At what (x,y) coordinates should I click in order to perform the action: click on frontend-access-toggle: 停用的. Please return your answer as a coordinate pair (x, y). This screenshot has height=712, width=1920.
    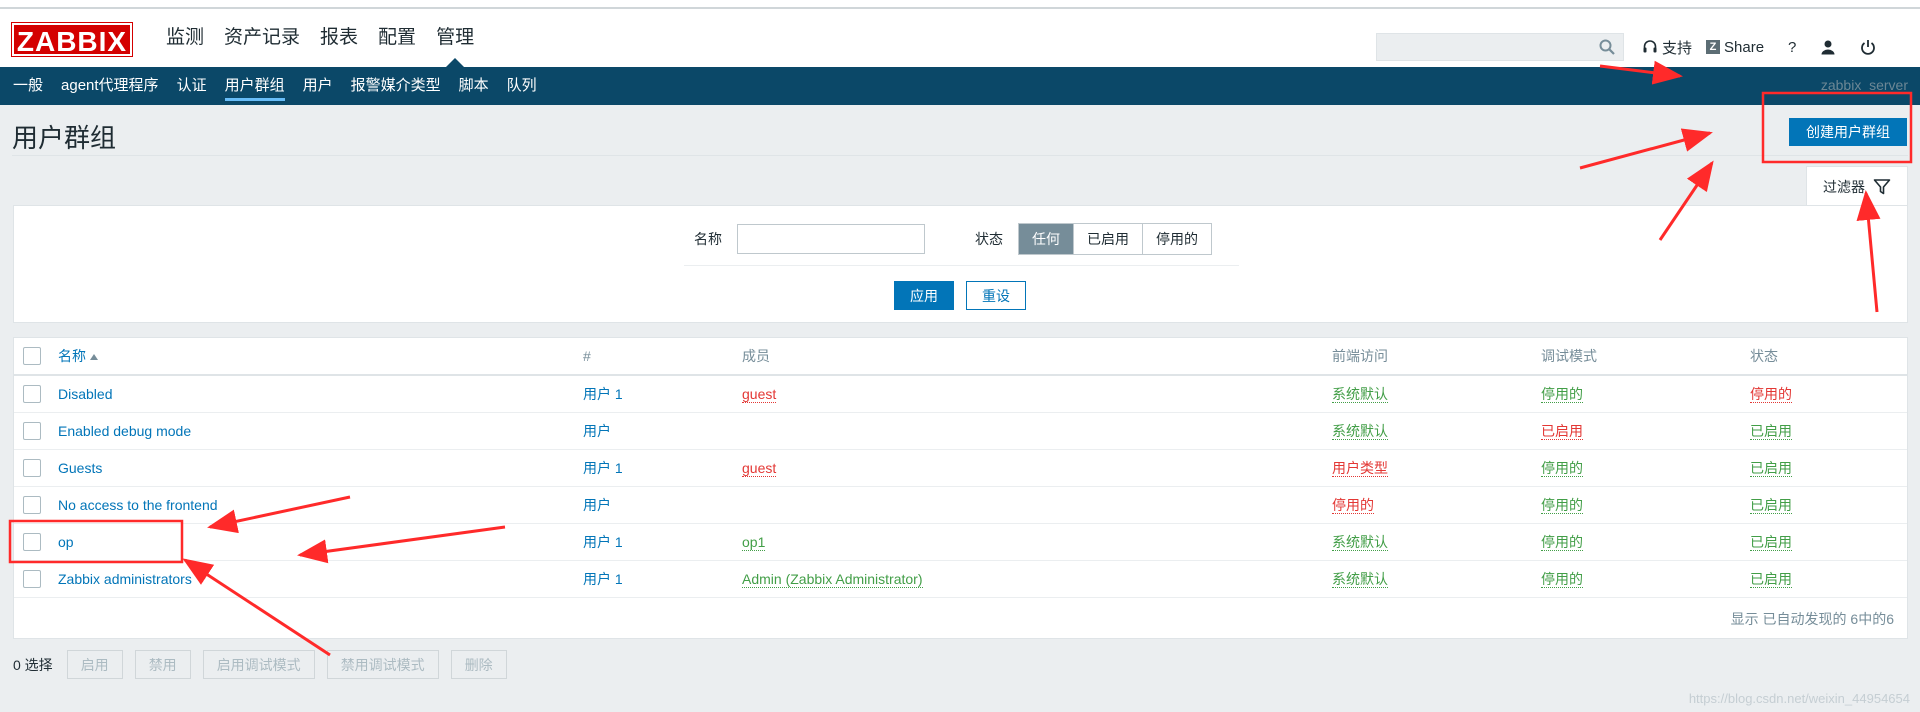
    Looking at the image, I should click on (1353, 505).